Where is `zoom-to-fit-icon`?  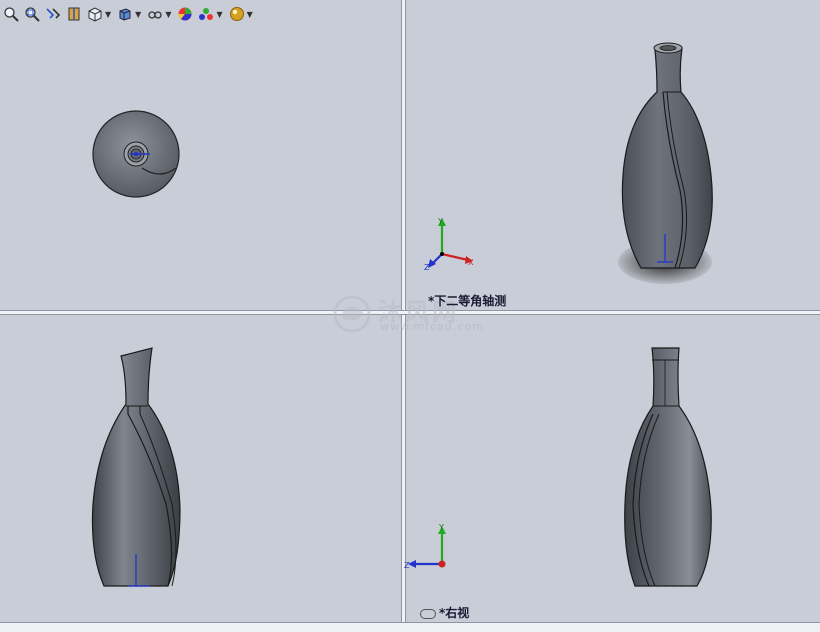 zoom-to-fit-icon is located at coordinates (11, 14).